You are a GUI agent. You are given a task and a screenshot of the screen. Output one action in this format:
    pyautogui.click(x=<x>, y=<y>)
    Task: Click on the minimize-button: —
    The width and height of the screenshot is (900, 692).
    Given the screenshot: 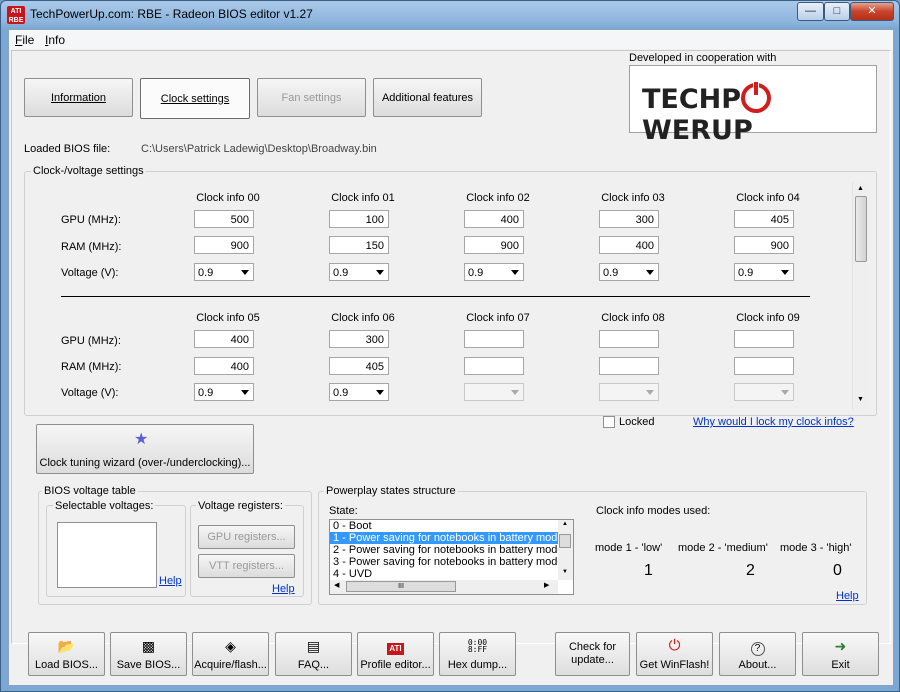 What is the action you would take?
    pyautogui.click(x=810, y=11)
    